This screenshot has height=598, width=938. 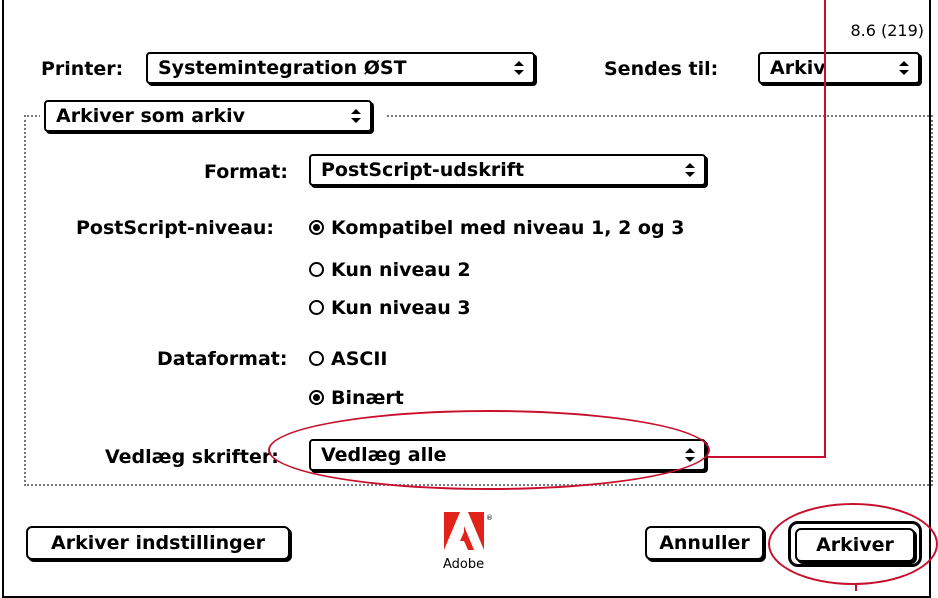 I want to click on radio-level-compatible: Kompatibel med niveau 1, 2 og 3, so click(x=496, y=228).